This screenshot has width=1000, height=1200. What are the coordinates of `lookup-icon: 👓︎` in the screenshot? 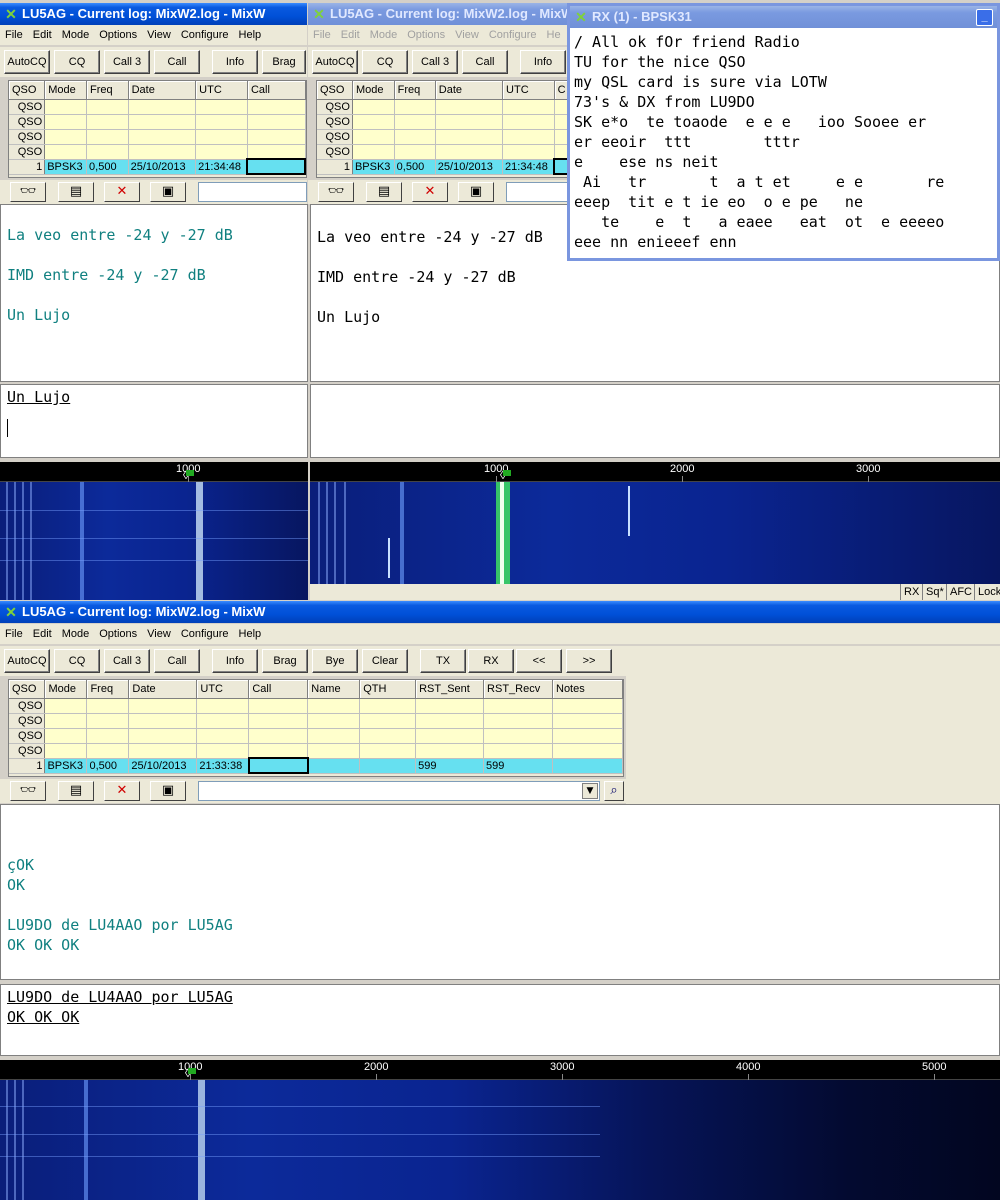 It's located at (28, 192).